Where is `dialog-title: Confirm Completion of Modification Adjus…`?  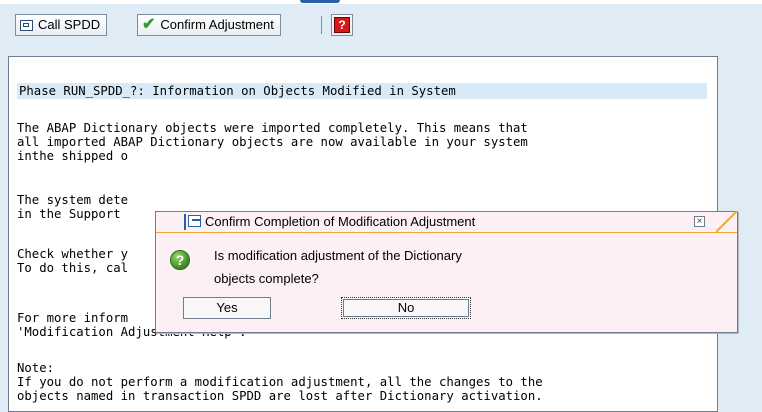
dialog-title: Confirm Completion of Modification Adjus… is located at coordinates (340, 221).